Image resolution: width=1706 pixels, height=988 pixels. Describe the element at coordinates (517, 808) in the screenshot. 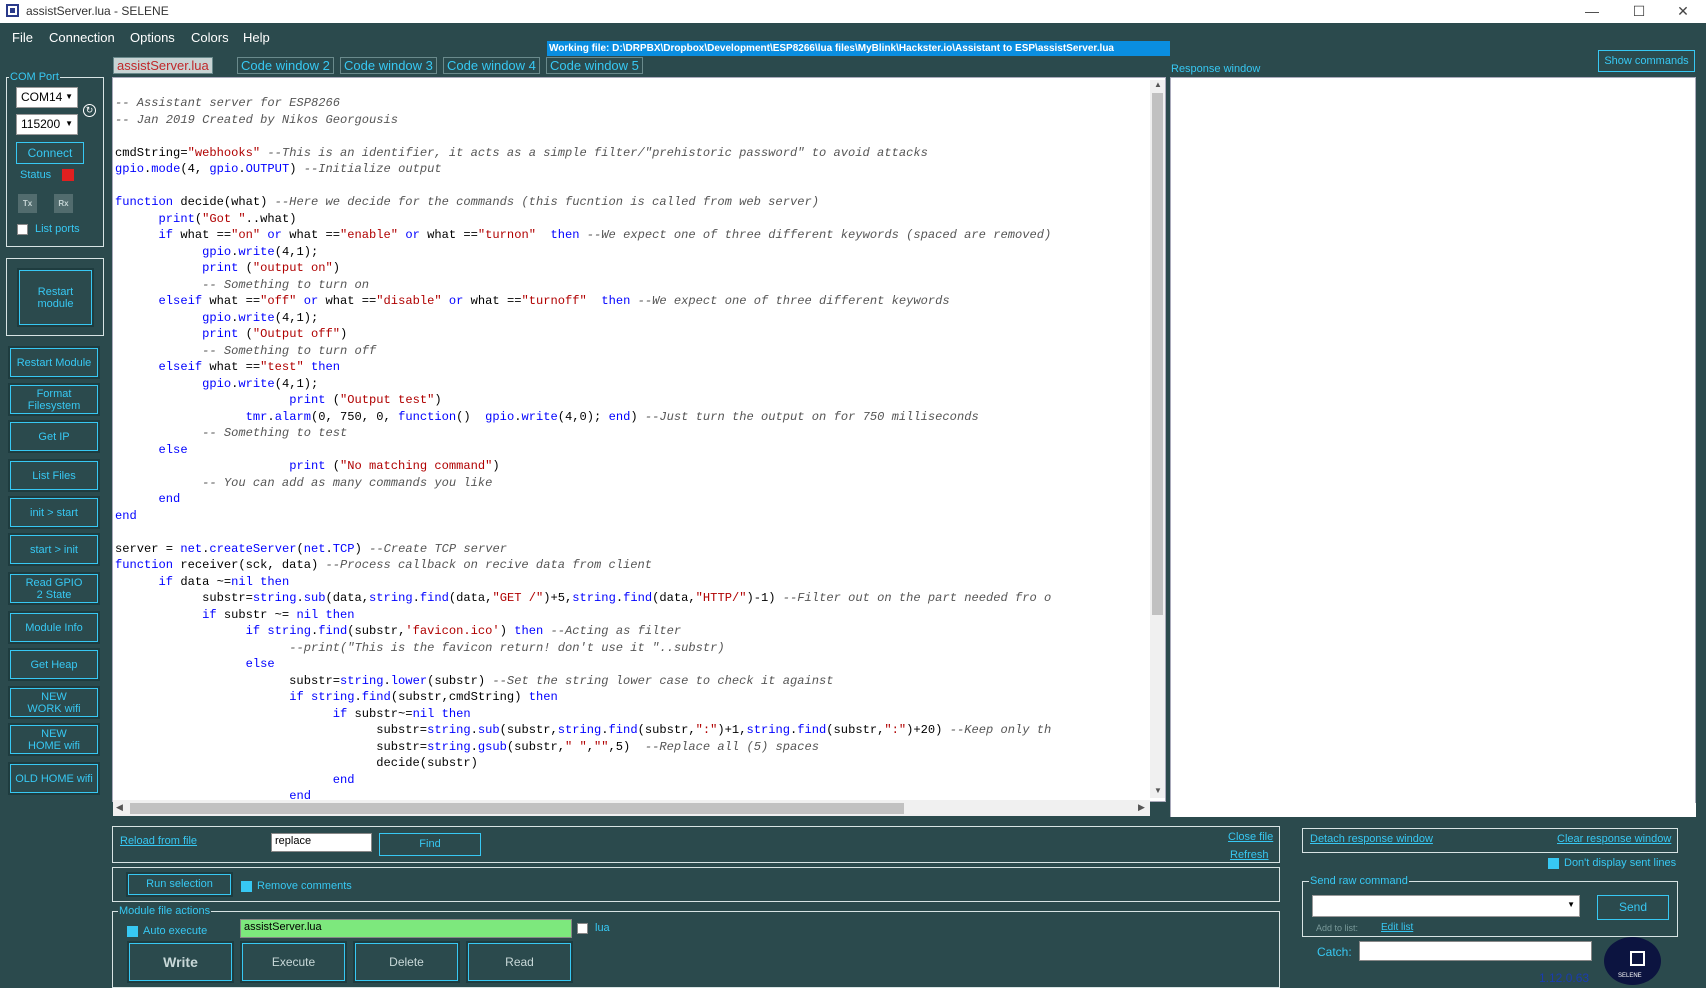

I see `code-horizontal-scroll-thumb` at that location.